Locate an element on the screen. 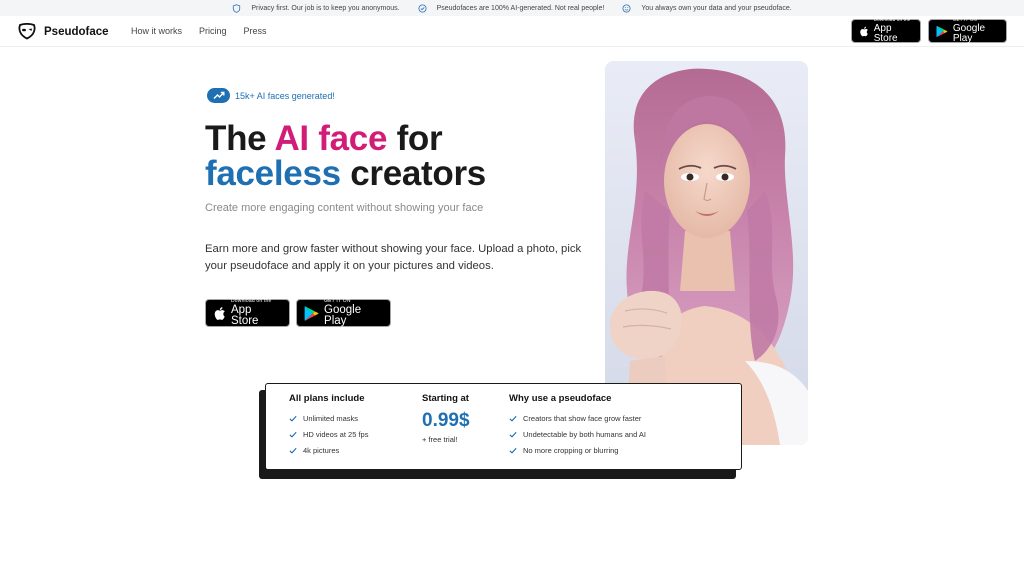 The image size is (1024, 576). list-item: HD videos at 25 fps is located at coordinates (328, 434).